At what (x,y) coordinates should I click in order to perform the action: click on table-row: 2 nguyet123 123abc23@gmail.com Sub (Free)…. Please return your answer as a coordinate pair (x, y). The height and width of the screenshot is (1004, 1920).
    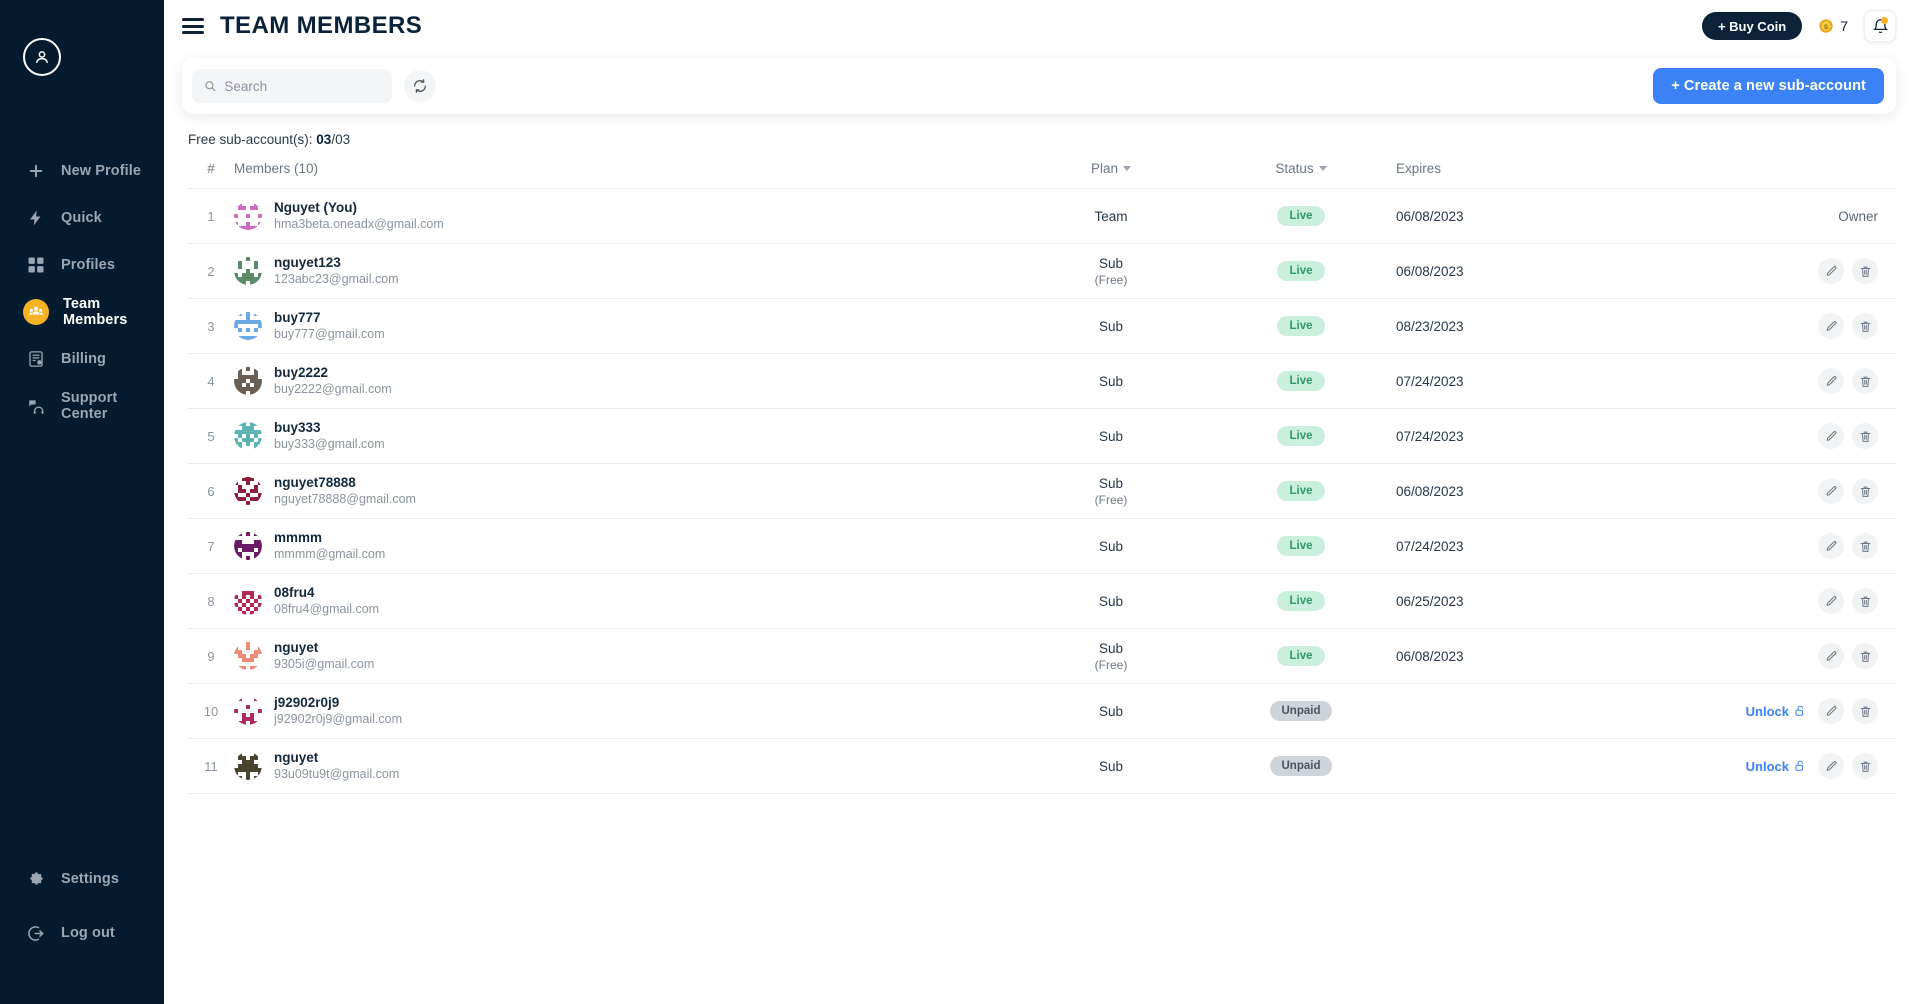
    Looking at the image, I should click on (1042, 271).